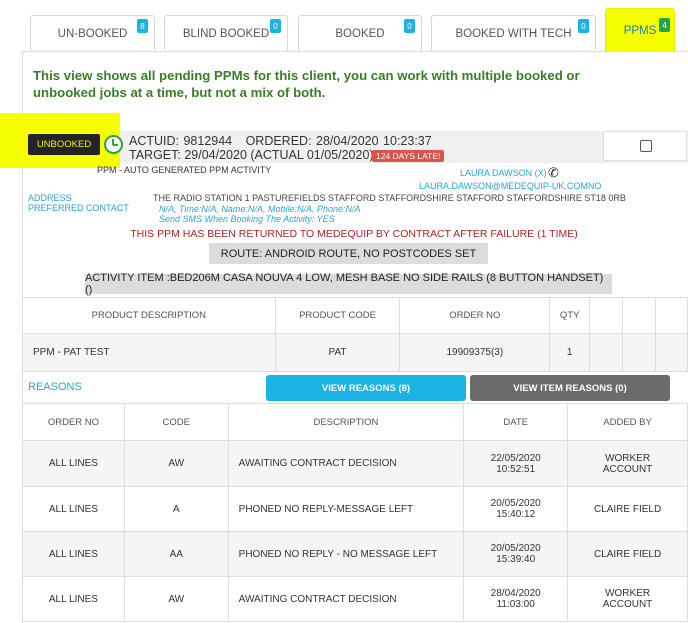 The image size is (688, 623). I want to click on tab-booked-with-tech: BOOKED WITH TECH 0, so click(513, 33).